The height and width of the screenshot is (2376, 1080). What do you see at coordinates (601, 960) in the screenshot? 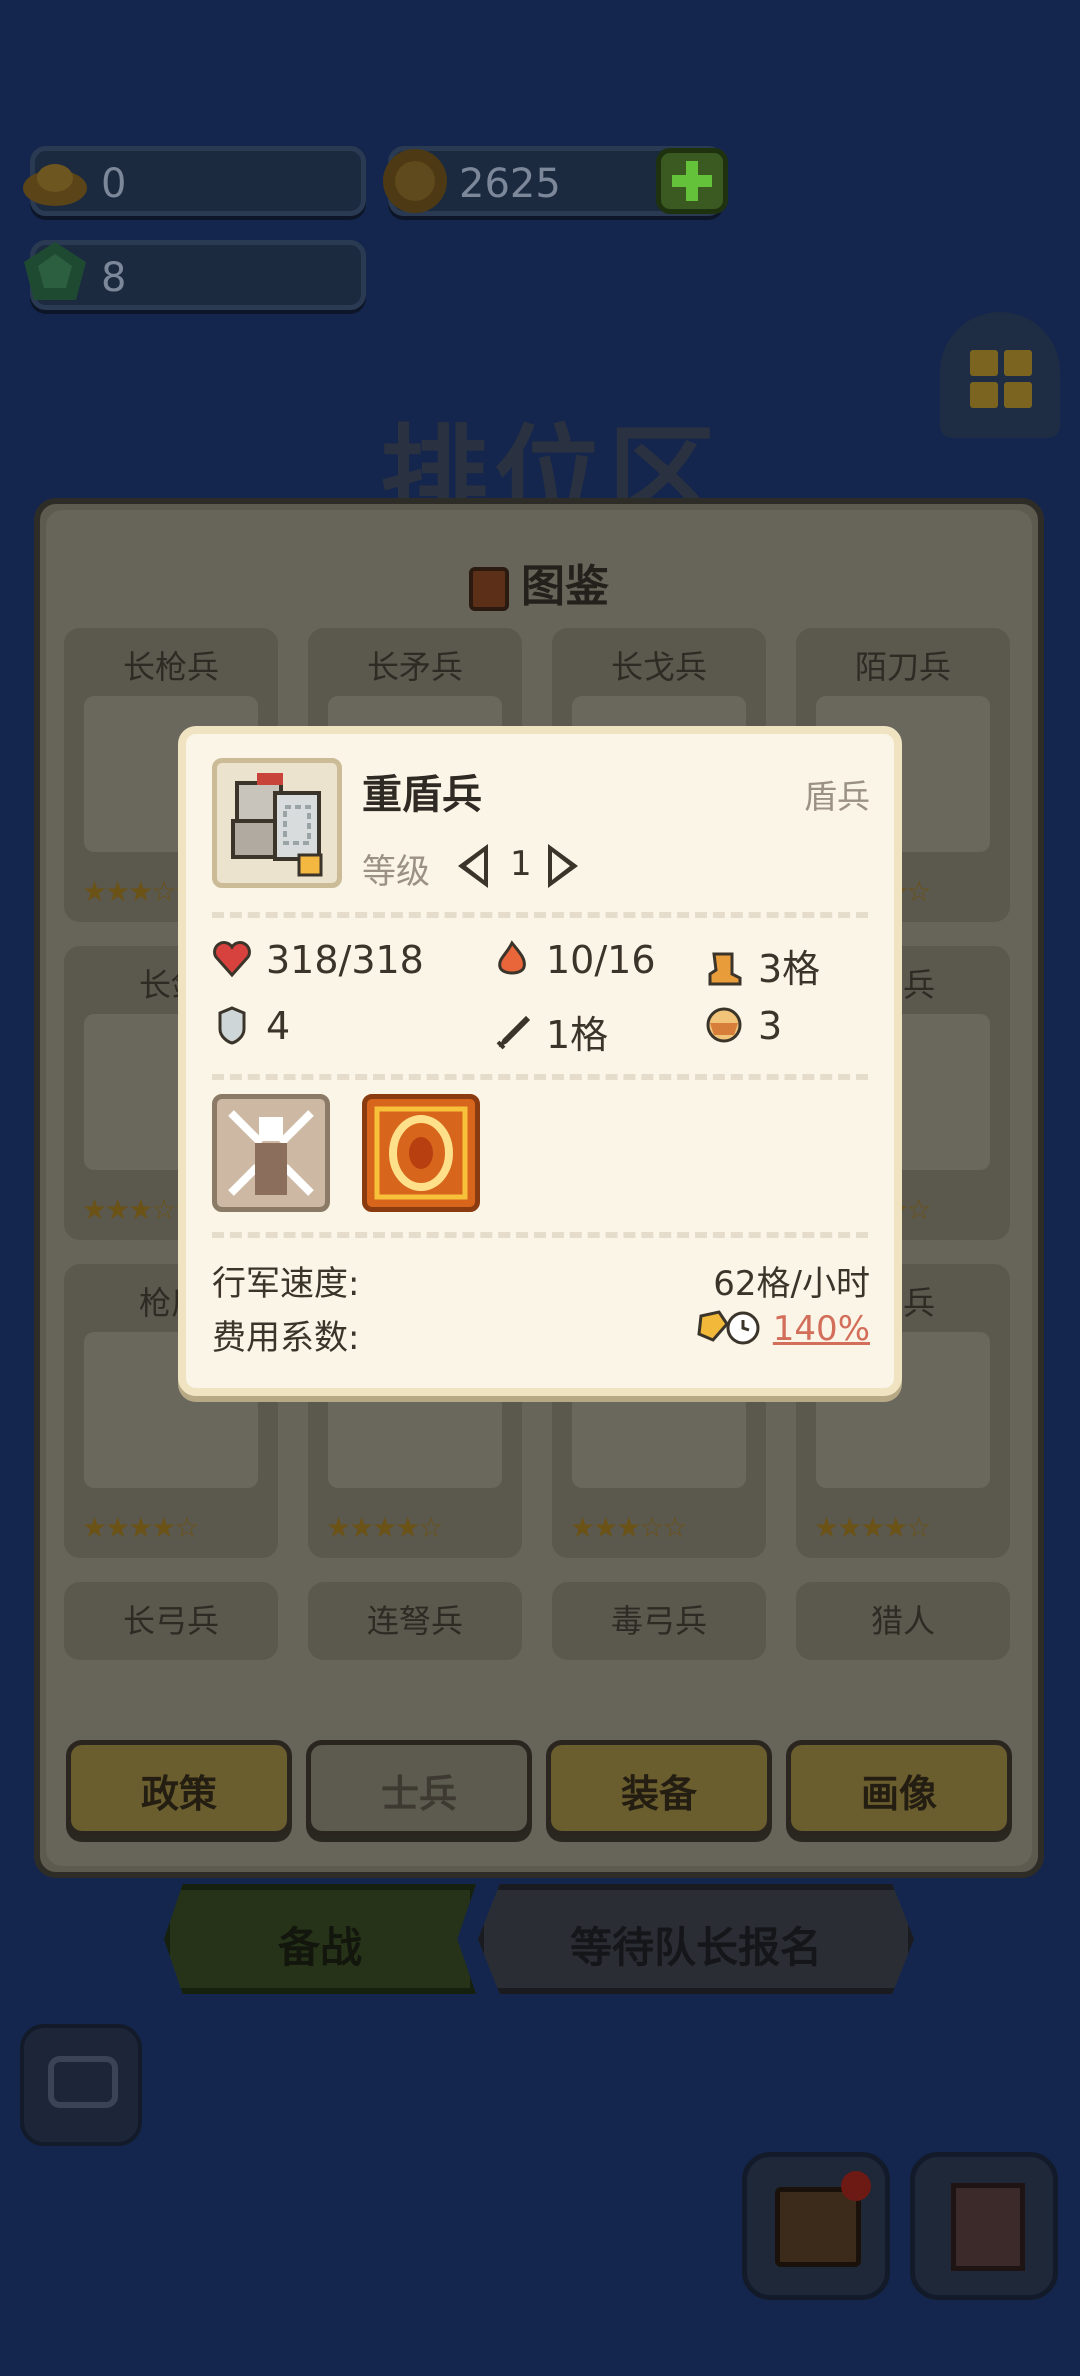
I see `stat-energy-value: 10/16` at bounding box center [601, 960].